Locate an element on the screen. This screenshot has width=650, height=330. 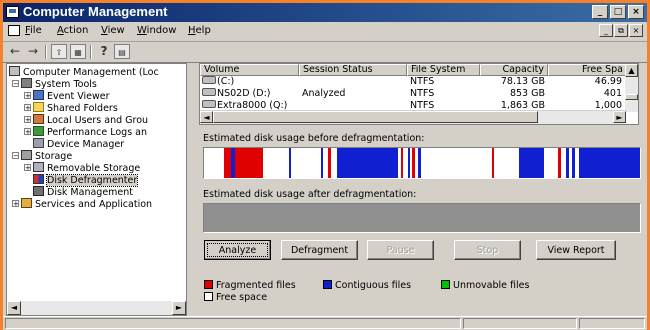
event-viewer-icon is located at coordinates (38, 95).